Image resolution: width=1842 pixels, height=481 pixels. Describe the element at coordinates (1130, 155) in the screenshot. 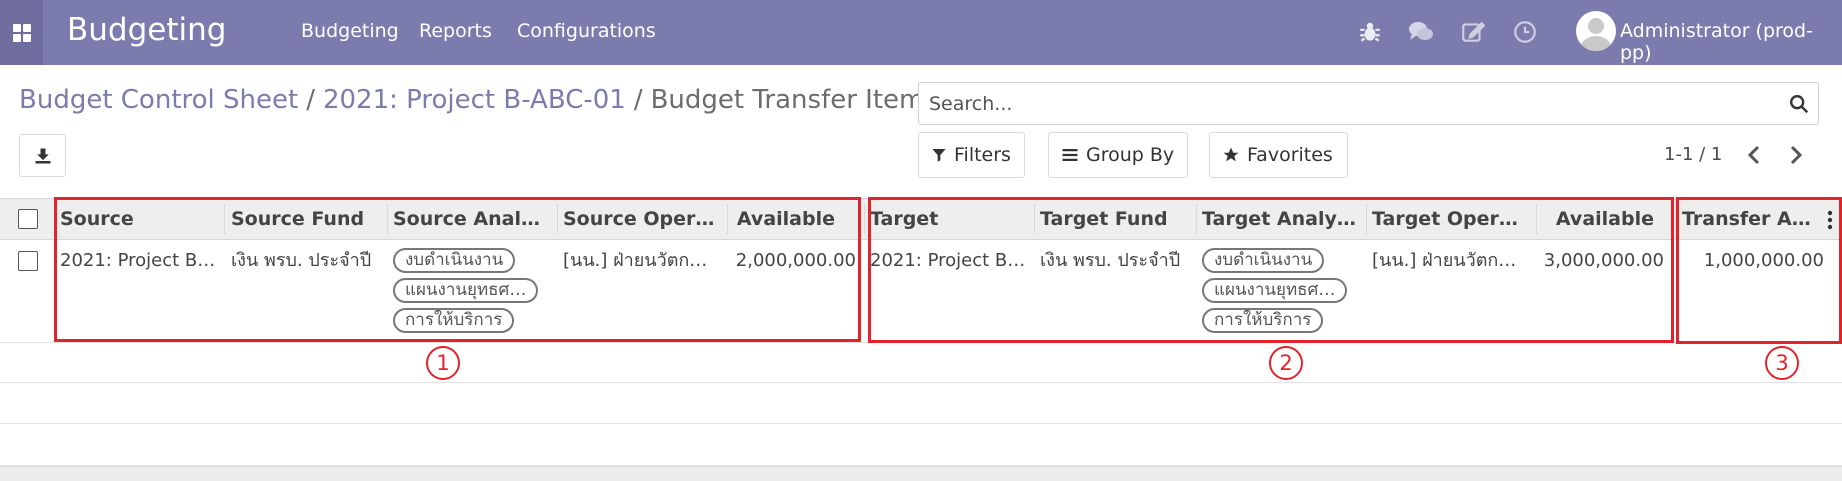

I see `group-by-label: Group By` at that location.